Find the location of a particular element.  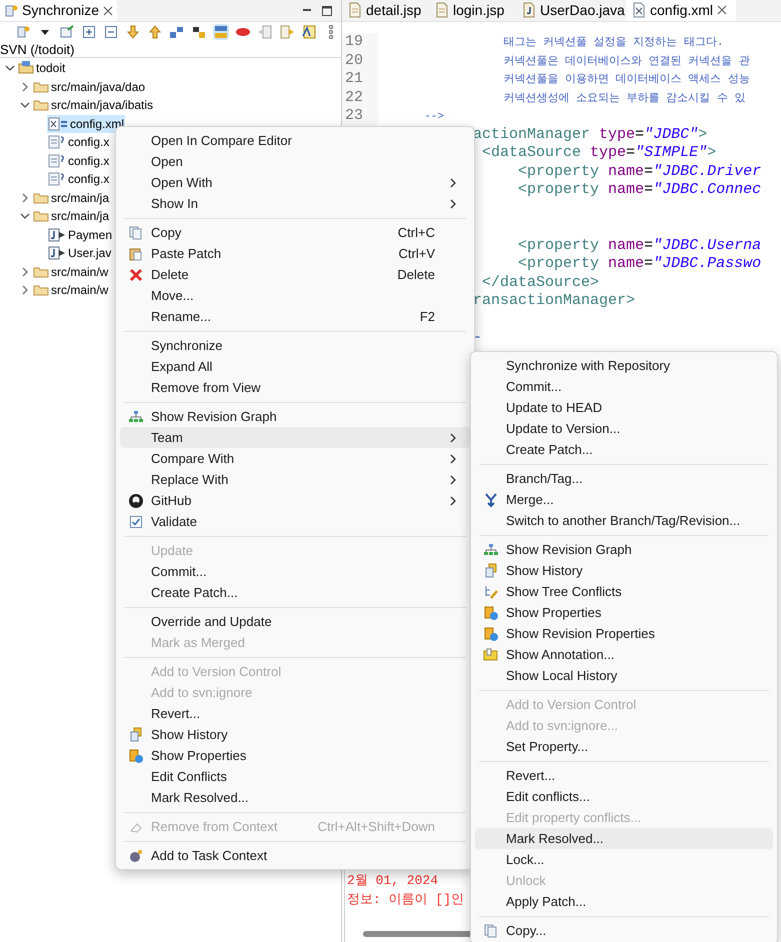

document-arrow-icon is located at coordinates (67, 32).